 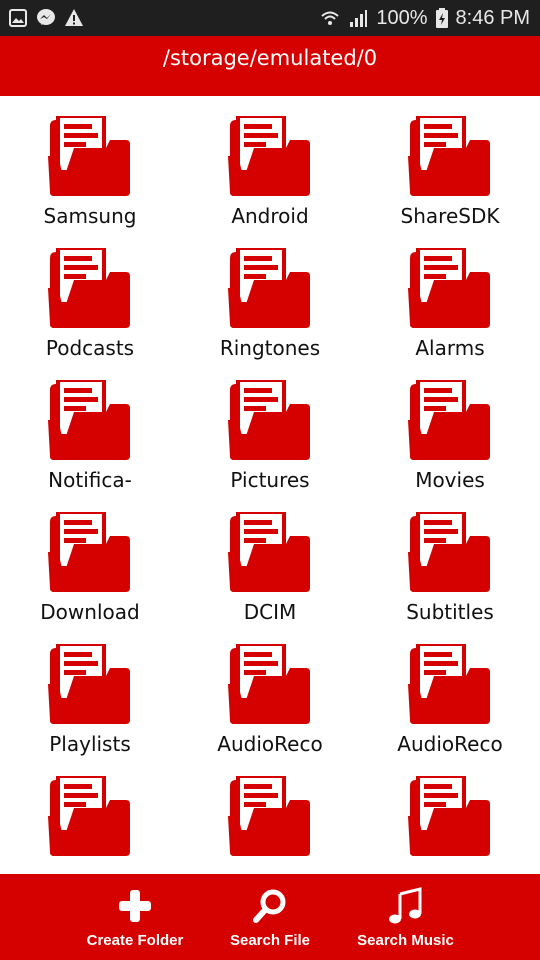 I want to click on title-bar: /storage/emulated/0, so click(x=270, y=66).